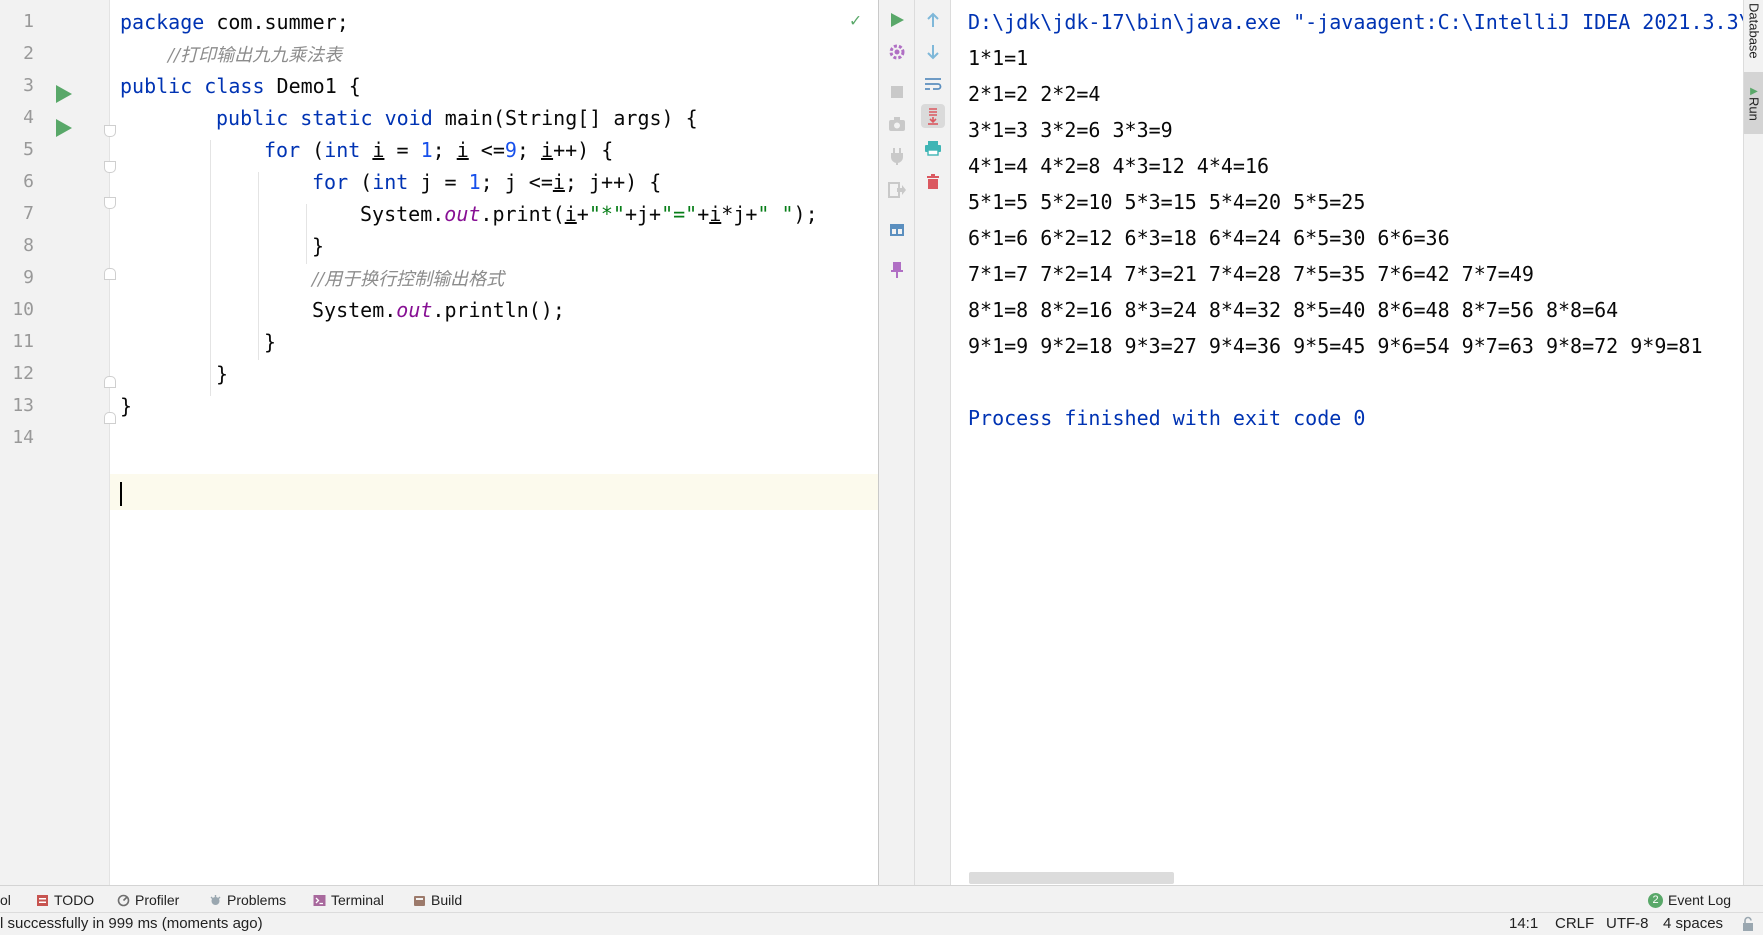 This screenshot has height=935, width=1763. Describe the element at coordinates (1753, 442) in the screenshot. I see `right-tool-stripe: Database ▶ Run` at that location.